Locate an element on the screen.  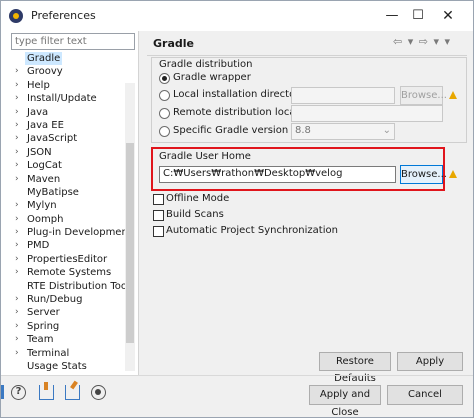
tree-item: › PropertiesEditor is located at coordinates (70, 259).